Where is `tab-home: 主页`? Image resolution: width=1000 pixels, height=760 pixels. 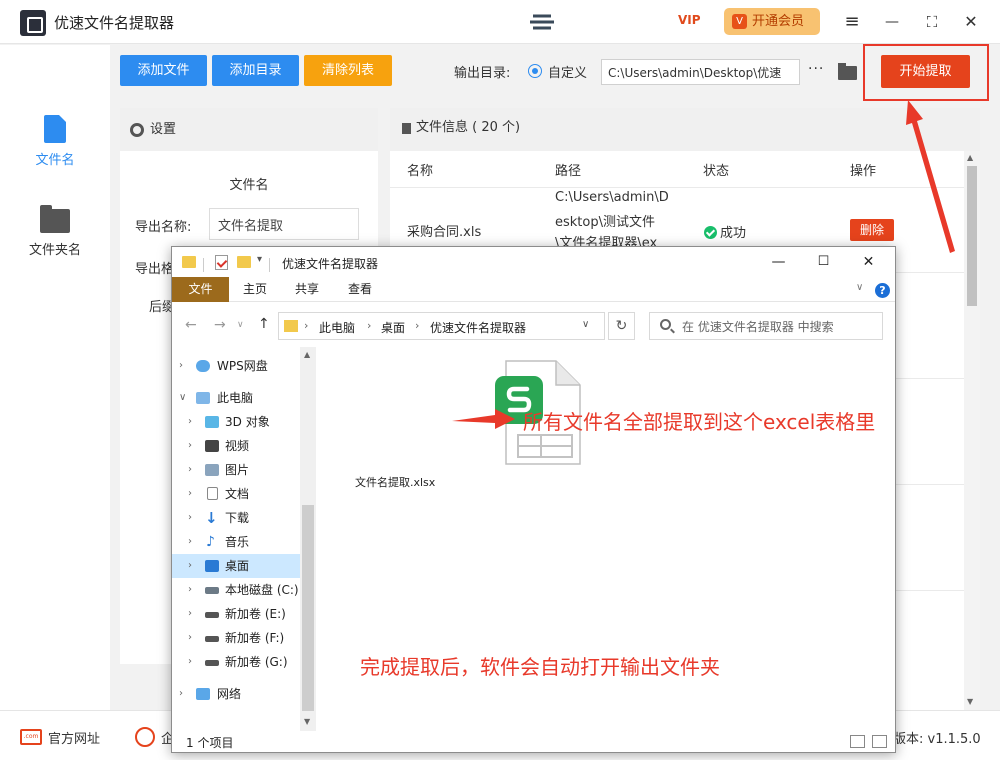
tab-home: 主页 is located at coordinates (255, 289).